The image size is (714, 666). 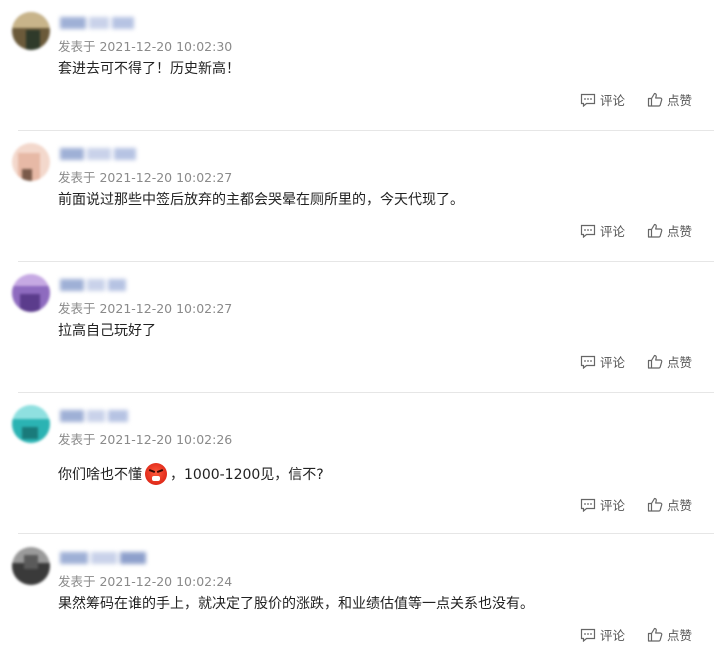 What do you see at coordinates (149, 69) in the screenshot?
I see `comment-text: 套进去可不得了！历史新高！` at bounding box center [149, 69].